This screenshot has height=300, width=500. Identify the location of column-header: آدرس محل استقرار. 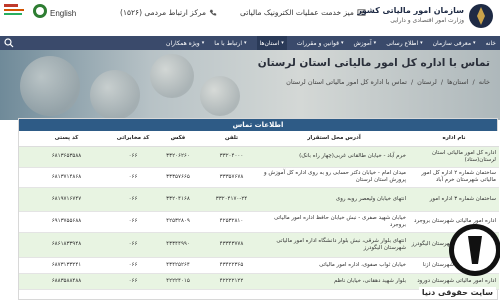
(334, 139).